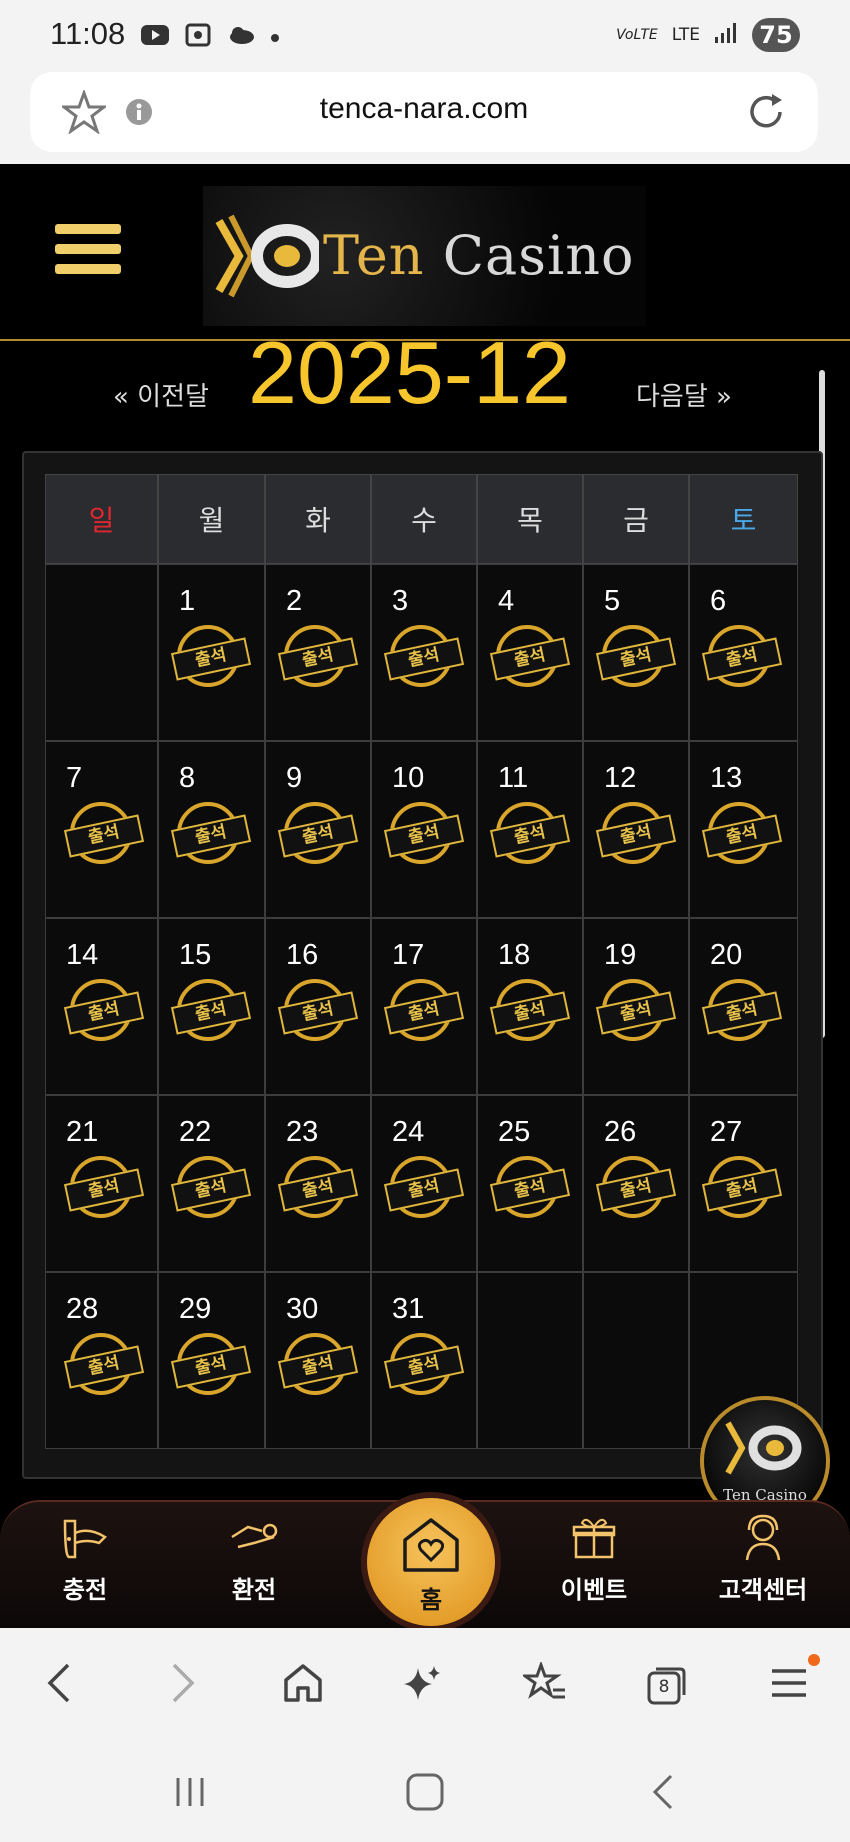  What do you see at coordinates (187, 601) in the screenshot?
I see `day-number: 1` at bounding box center [187, 601].